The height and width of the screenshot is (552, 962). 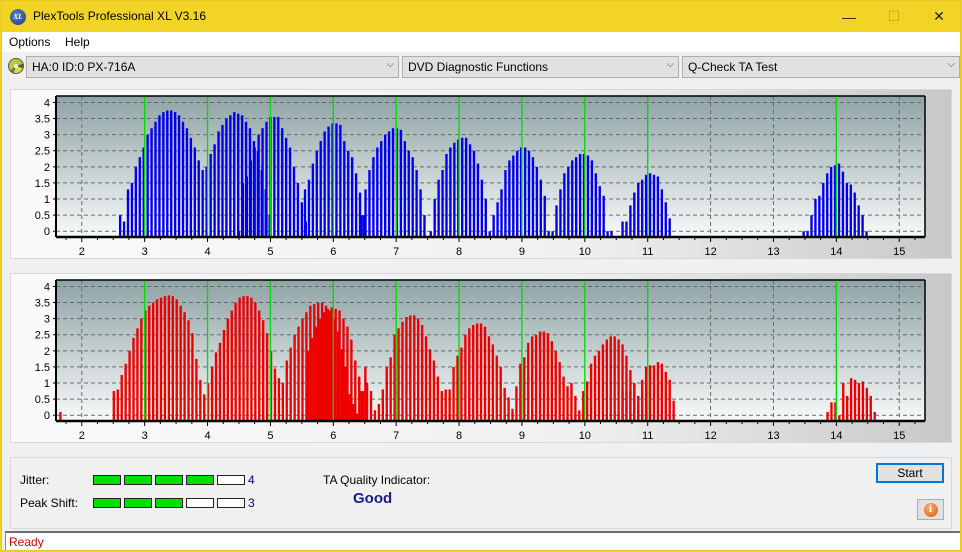 I want to click on x-tick-label: 11, so click(x=647, y=252).